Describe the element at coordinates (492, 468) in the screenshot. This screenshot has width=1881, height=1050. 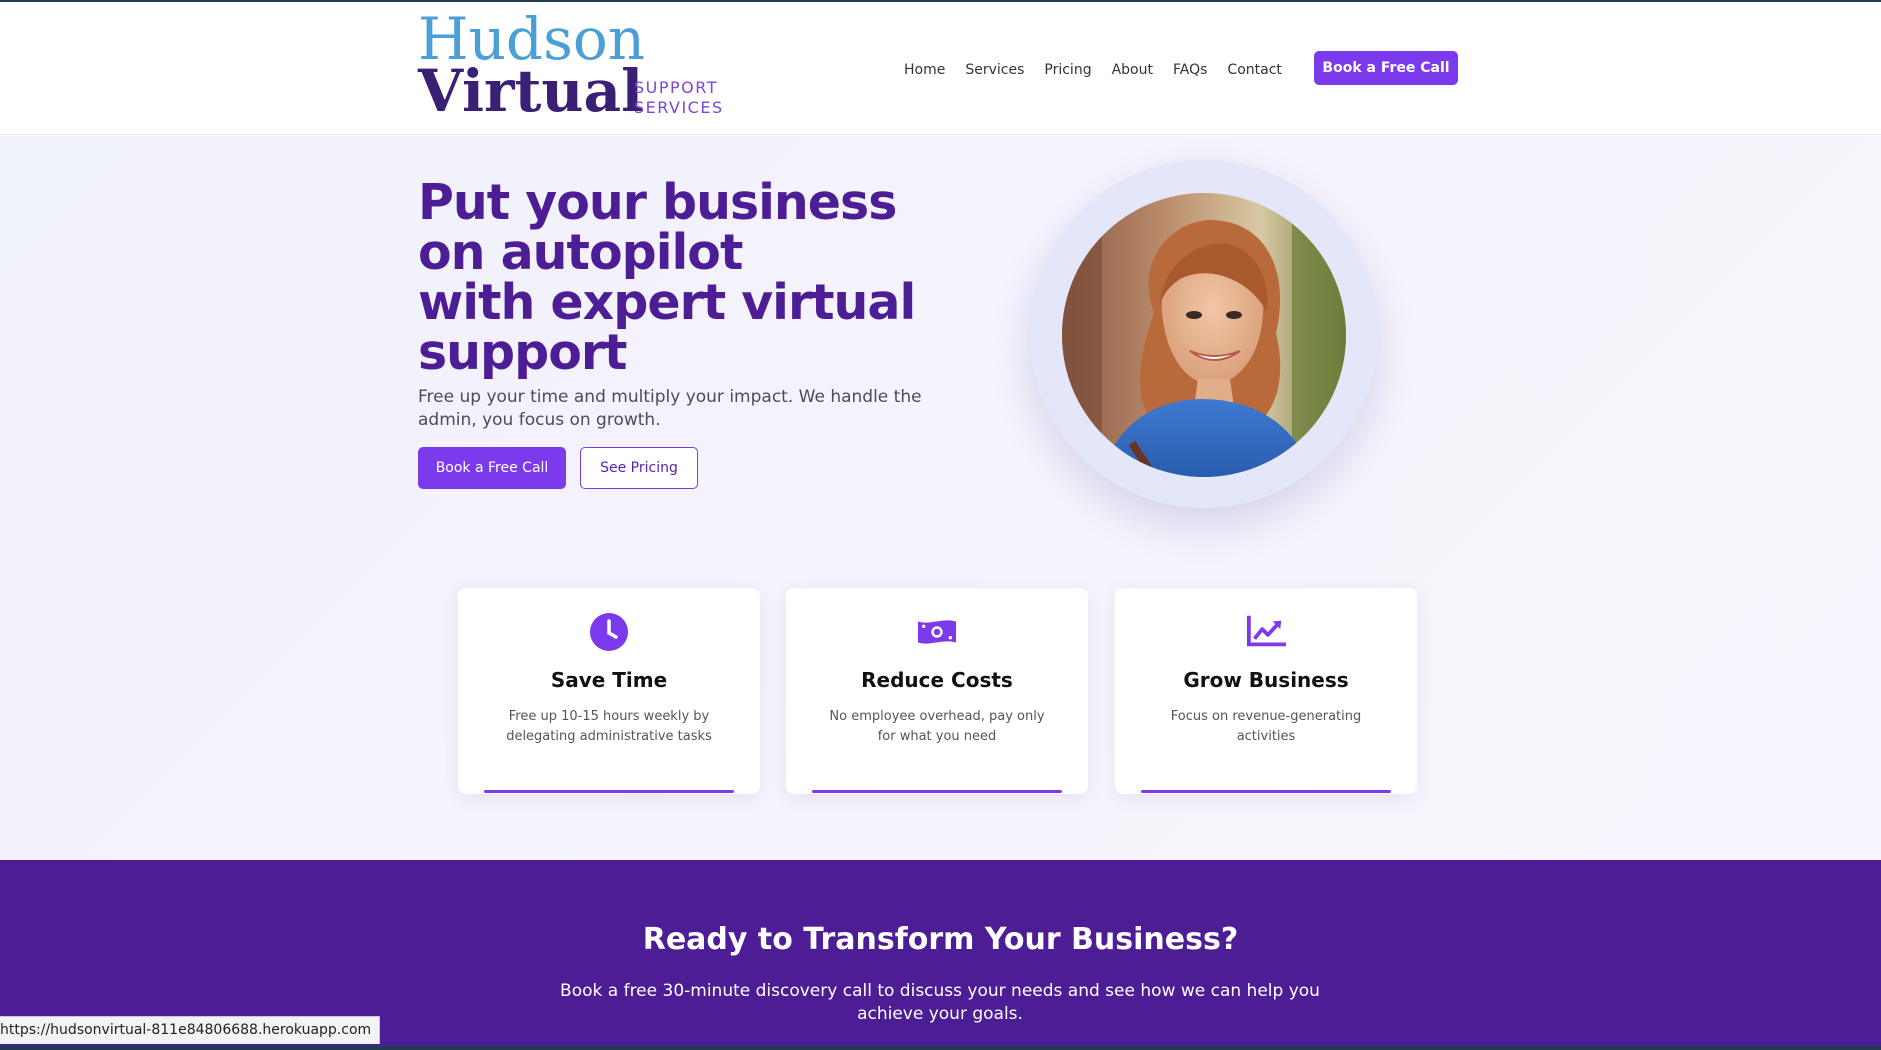
I see `hero-book-call-button: Book a Free Call` at that location.